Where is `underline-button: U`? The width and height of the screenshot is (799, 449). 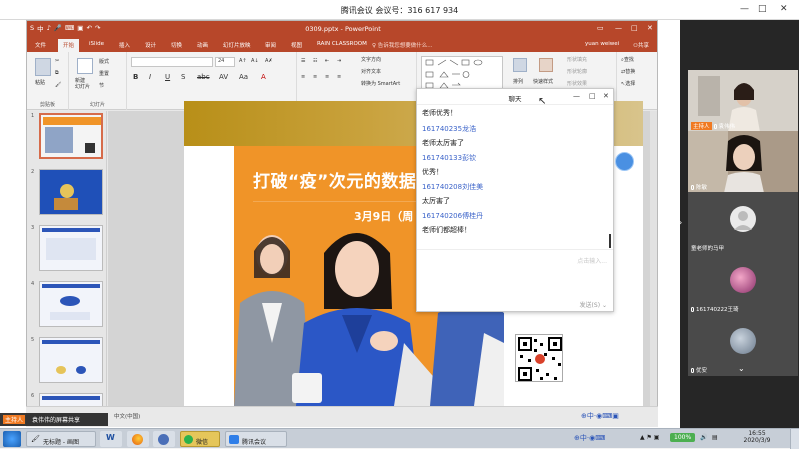
underline-button: U is located at coordinates (167, 77).